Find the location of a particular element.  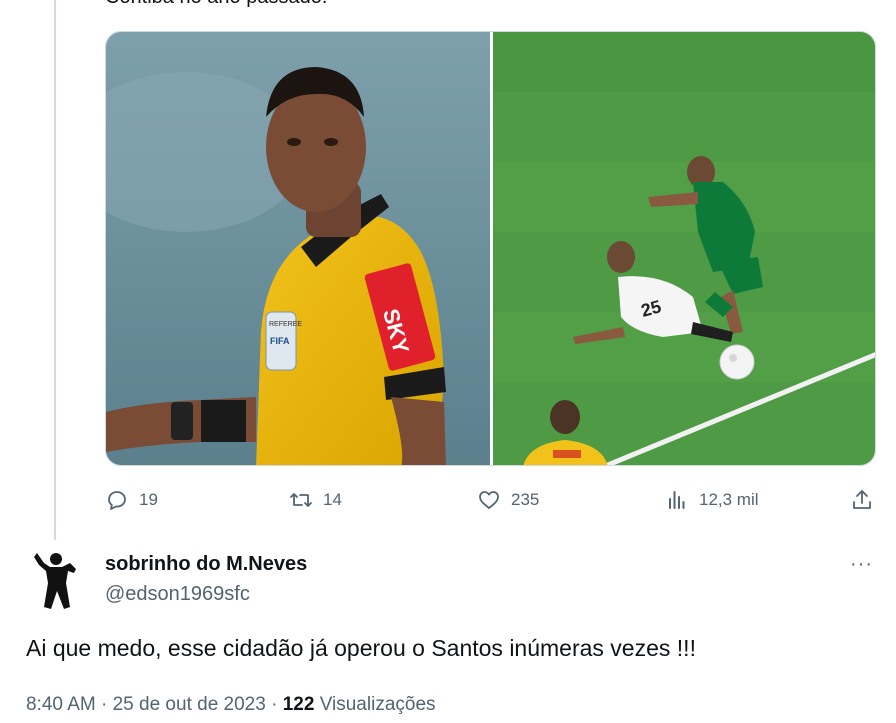

heart-icon is located at coordinates (489, 500).